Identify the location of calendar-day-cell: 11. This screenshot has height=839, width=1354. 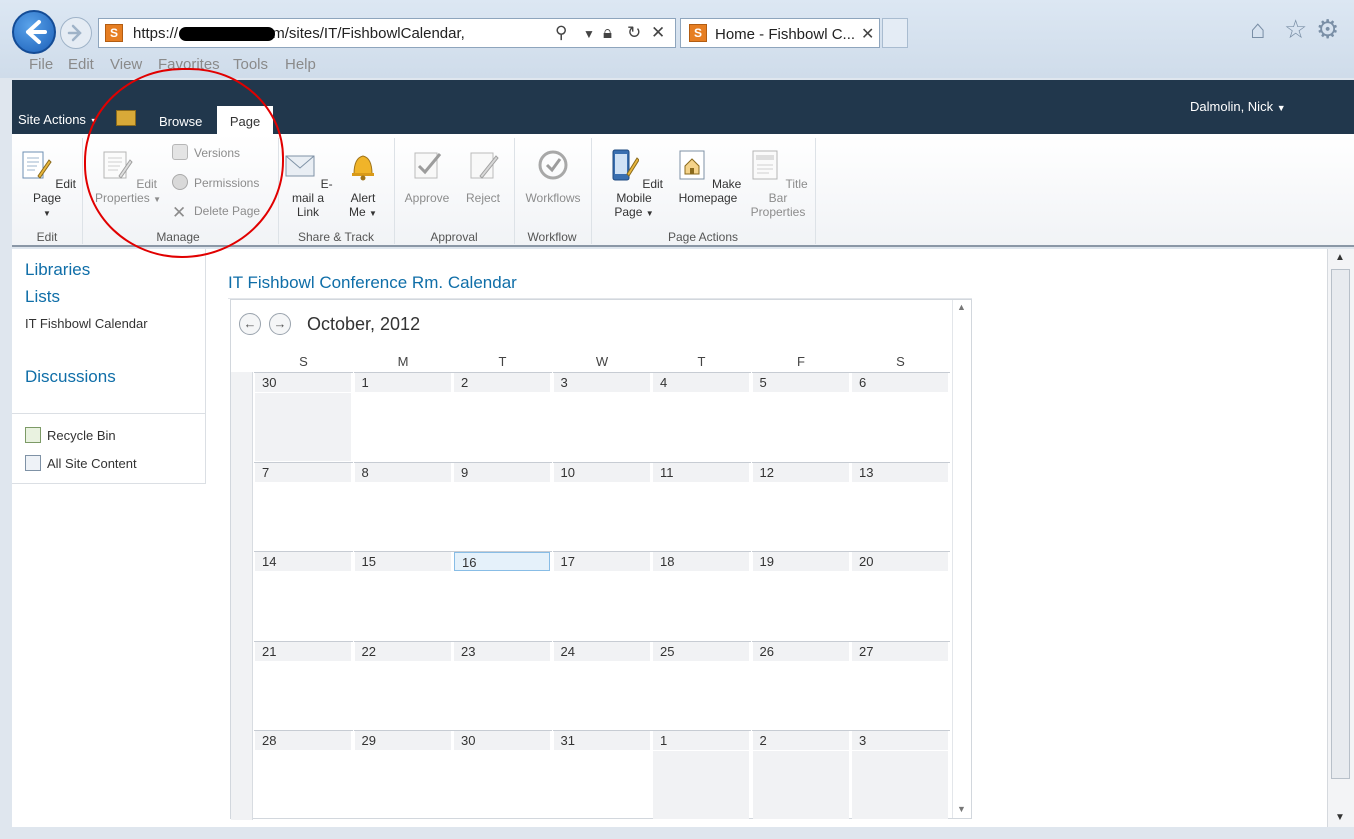
(701, 506).